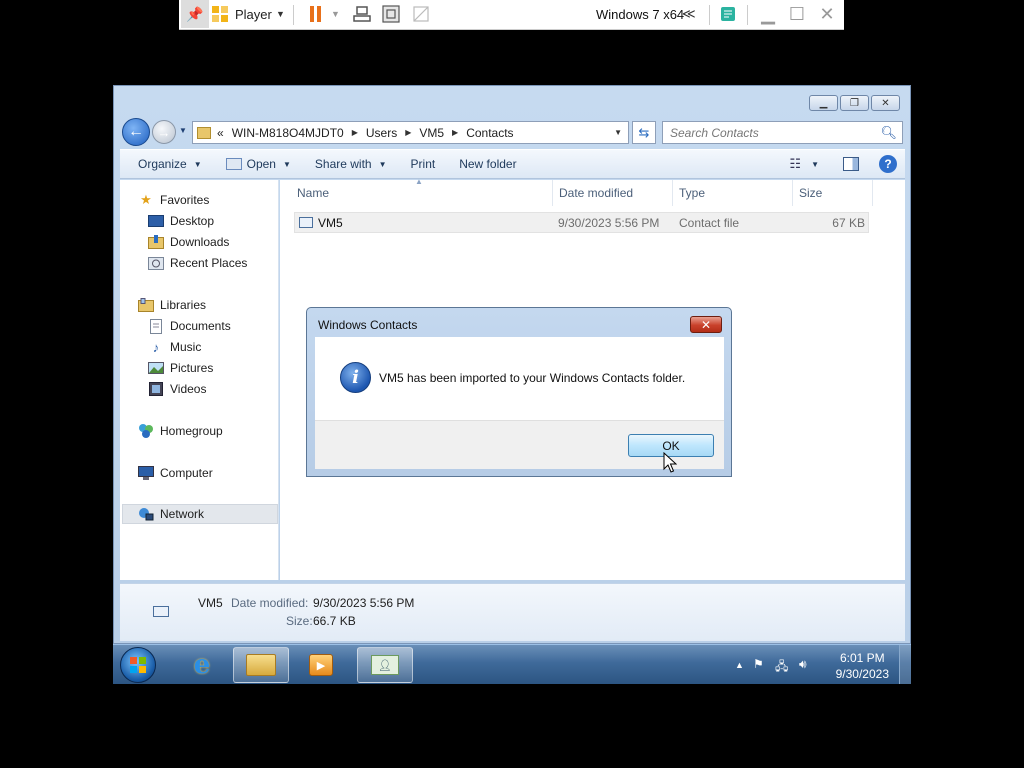 The width and height of the screenshot is (1024, 768). What do you see at coordinates (618, 132) in the screenshot?
I see `address-history-chevron-down-icon: ▼` at bounding box center [618, 132].